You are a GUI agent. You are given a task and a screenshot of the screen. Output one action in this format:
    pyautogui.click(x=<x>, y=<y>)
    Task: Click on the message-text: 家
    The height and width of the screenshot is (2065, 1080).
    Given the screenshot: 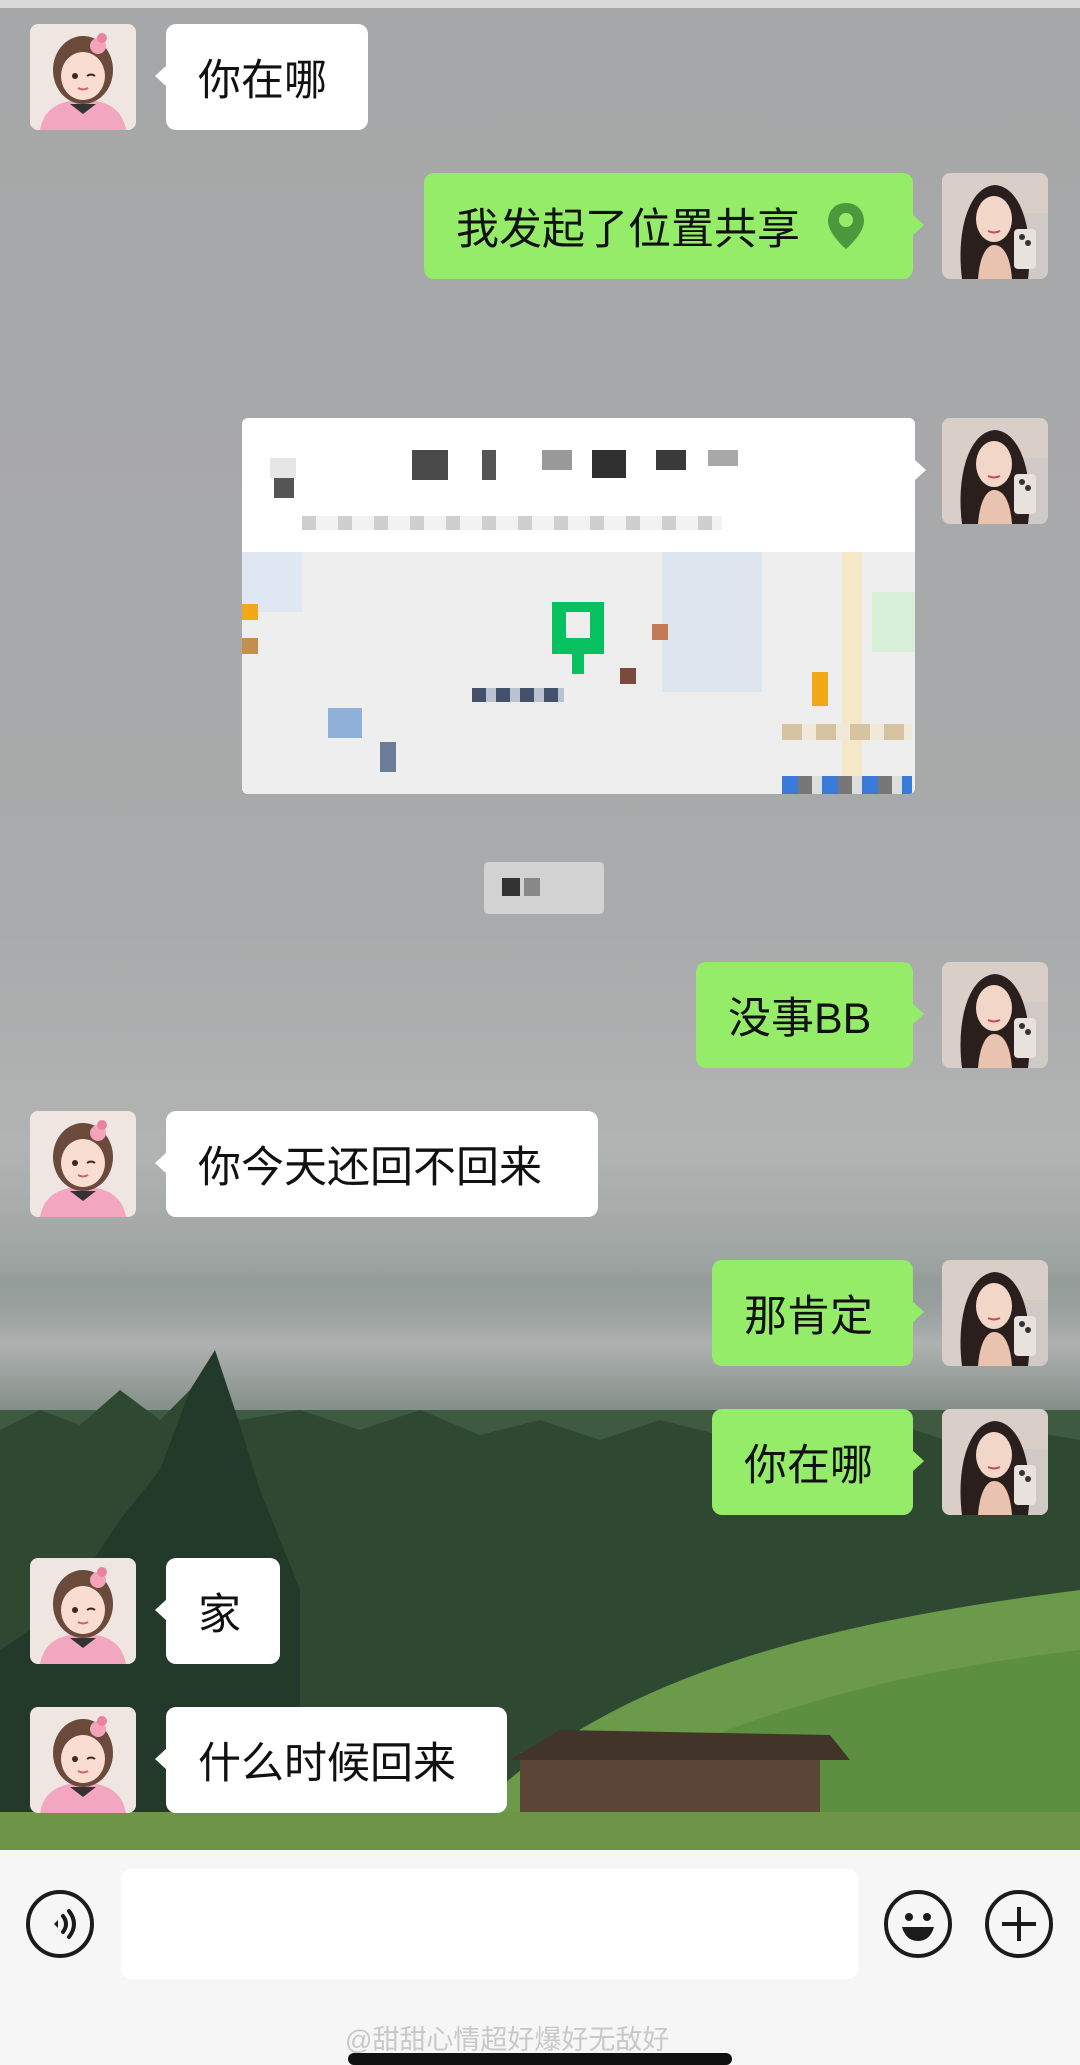 What is the action you would take?
    pyautogui.click(x=219, y=1615)
    